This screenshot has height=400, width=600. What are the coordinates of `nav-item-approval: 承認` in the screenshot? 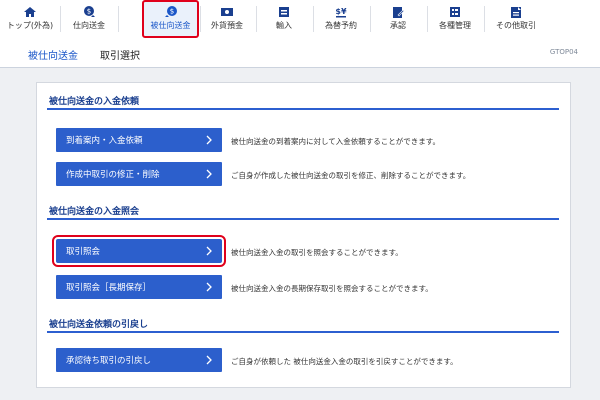 It's located at (398, 19).